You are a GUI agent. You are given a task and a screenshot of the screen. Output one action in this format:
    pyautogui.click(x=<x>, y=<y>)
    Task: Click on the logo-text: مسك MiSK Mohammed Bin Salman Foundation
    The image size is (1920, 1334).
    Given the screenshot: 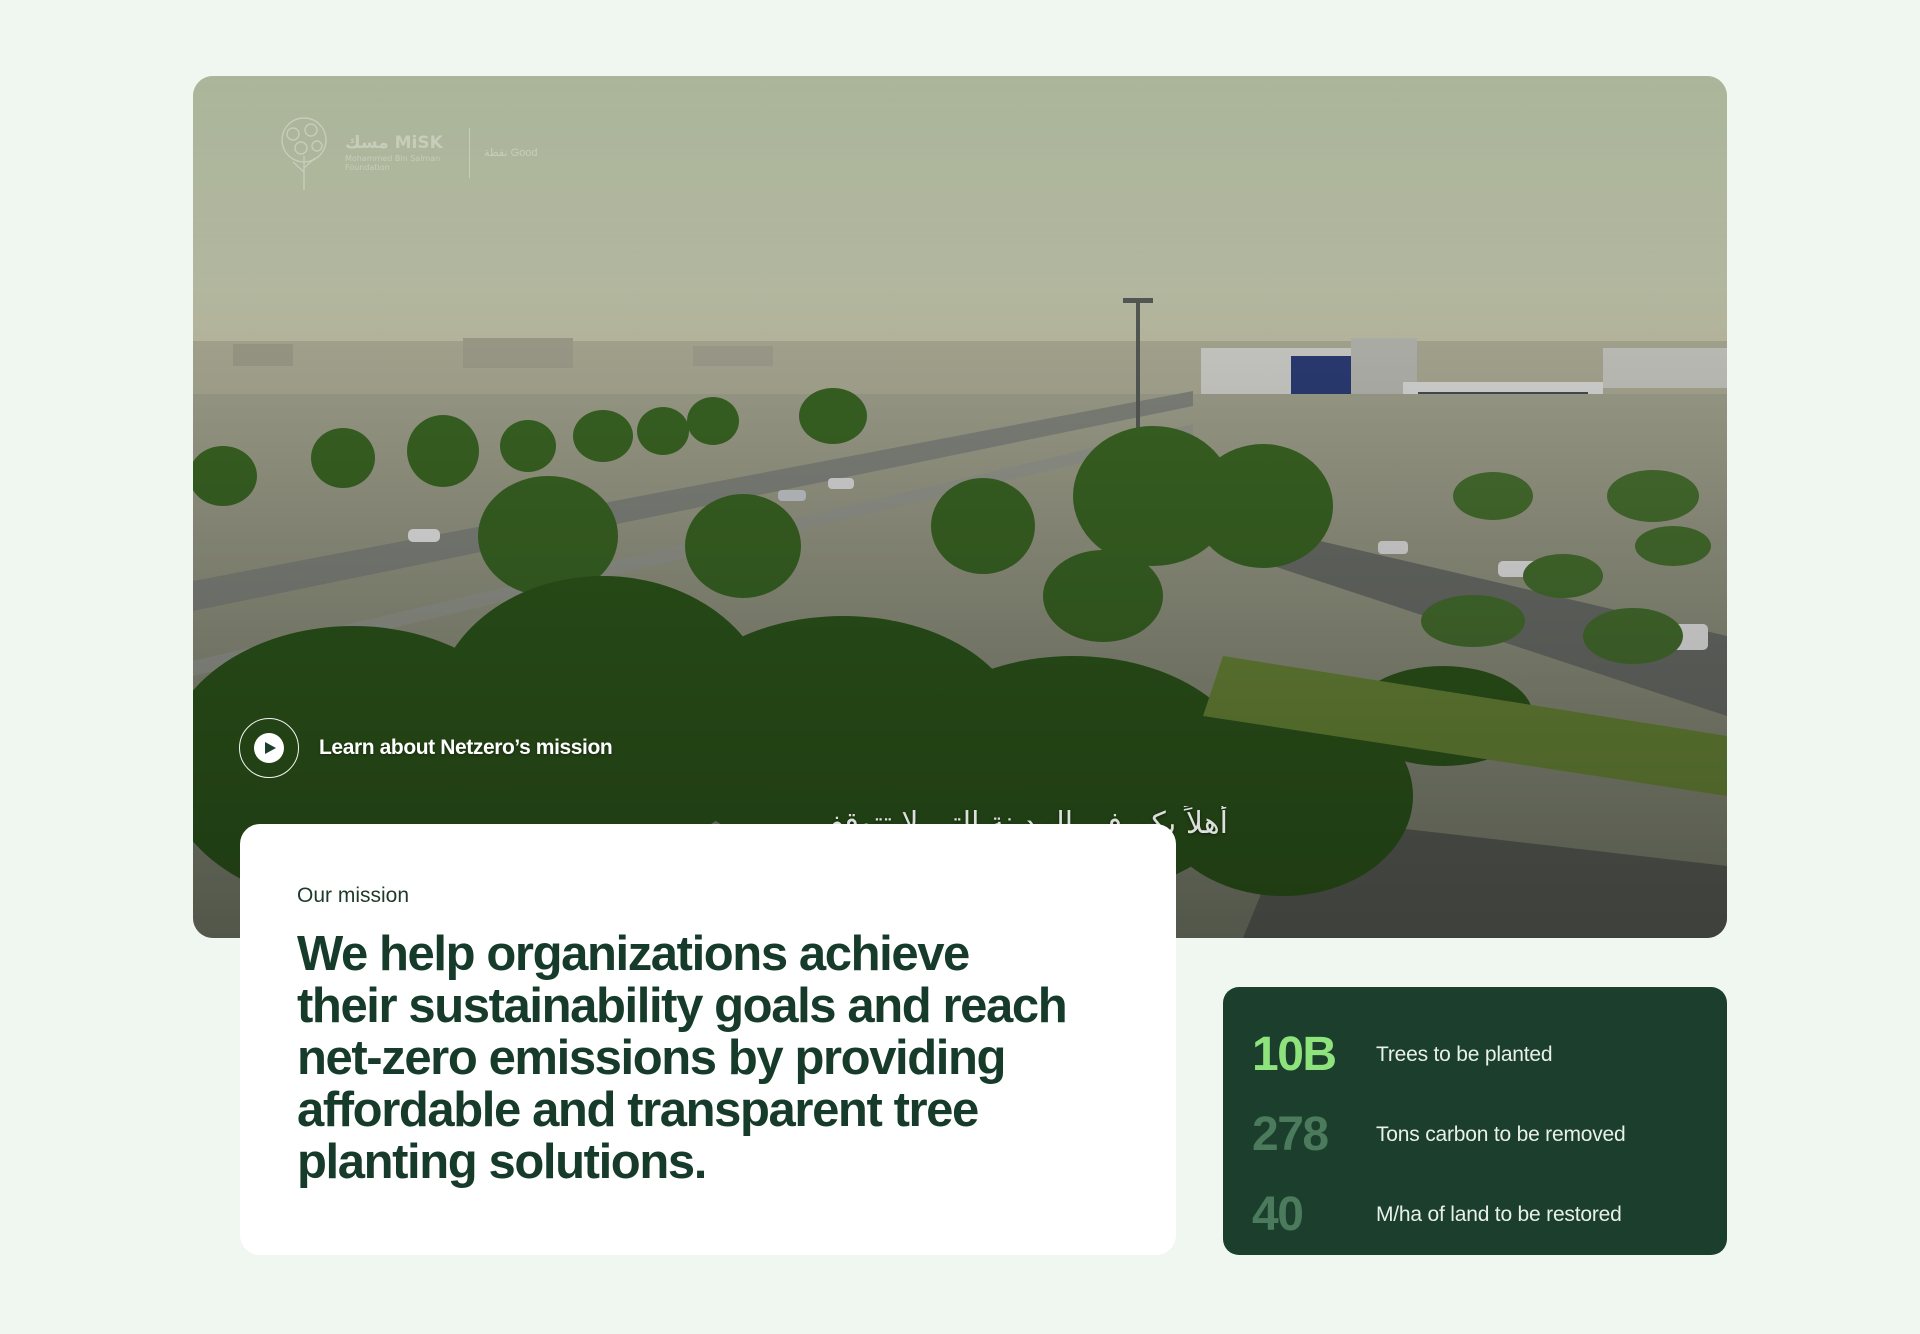 What is the action you would take?
    pyautogui.click(x=400, y=153)
    